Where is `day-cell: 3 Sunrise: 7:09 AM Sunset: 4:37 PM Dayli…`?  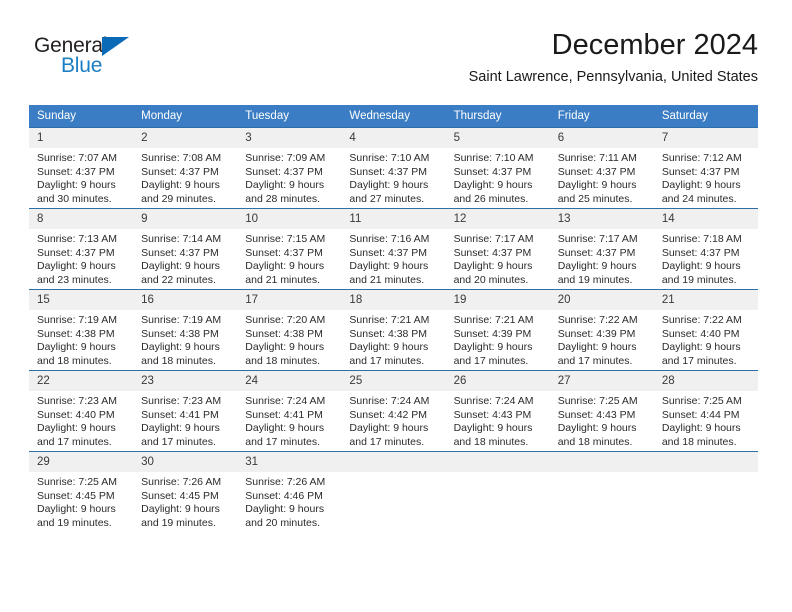
day-cell: 3 Sunrise: 7:09 AM Sunset: 4:37 PM Dayli… is located at coordinates (289, 168).